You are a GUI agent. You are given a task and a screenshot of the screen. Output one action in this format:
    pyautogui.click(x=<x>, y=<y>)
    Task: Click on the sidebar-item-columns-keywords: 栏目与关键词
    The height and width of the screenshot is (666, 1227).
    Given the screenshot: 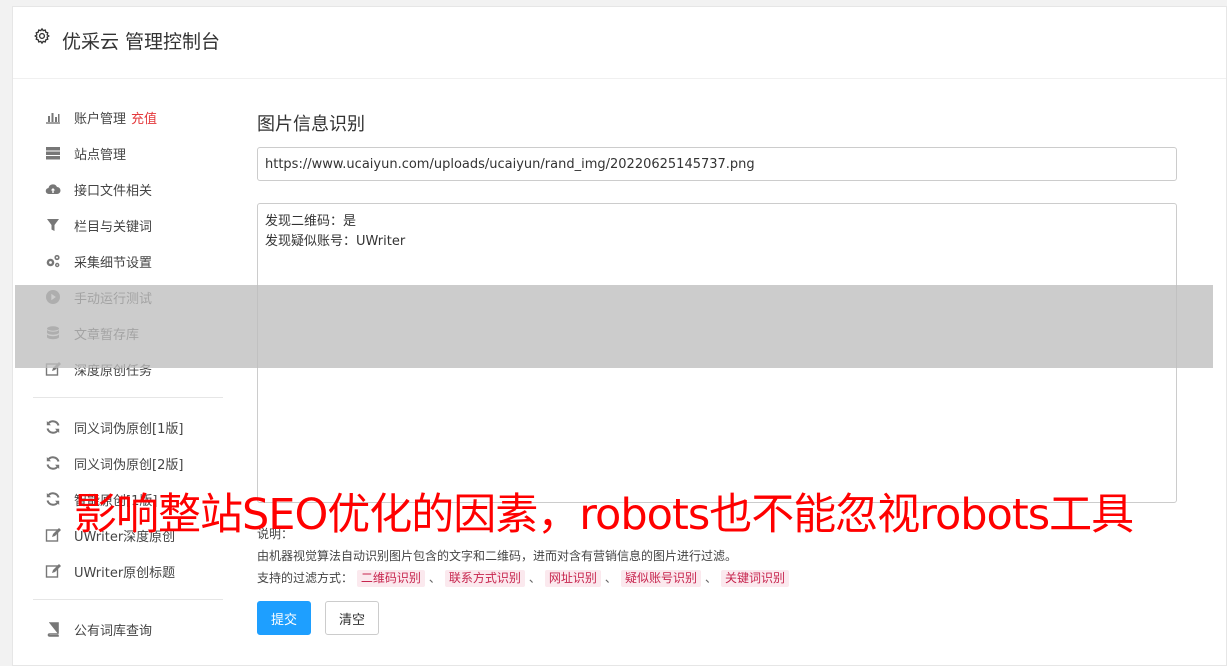 What is the action you would take?
    pyautogui.click(x=128, y=225)
    